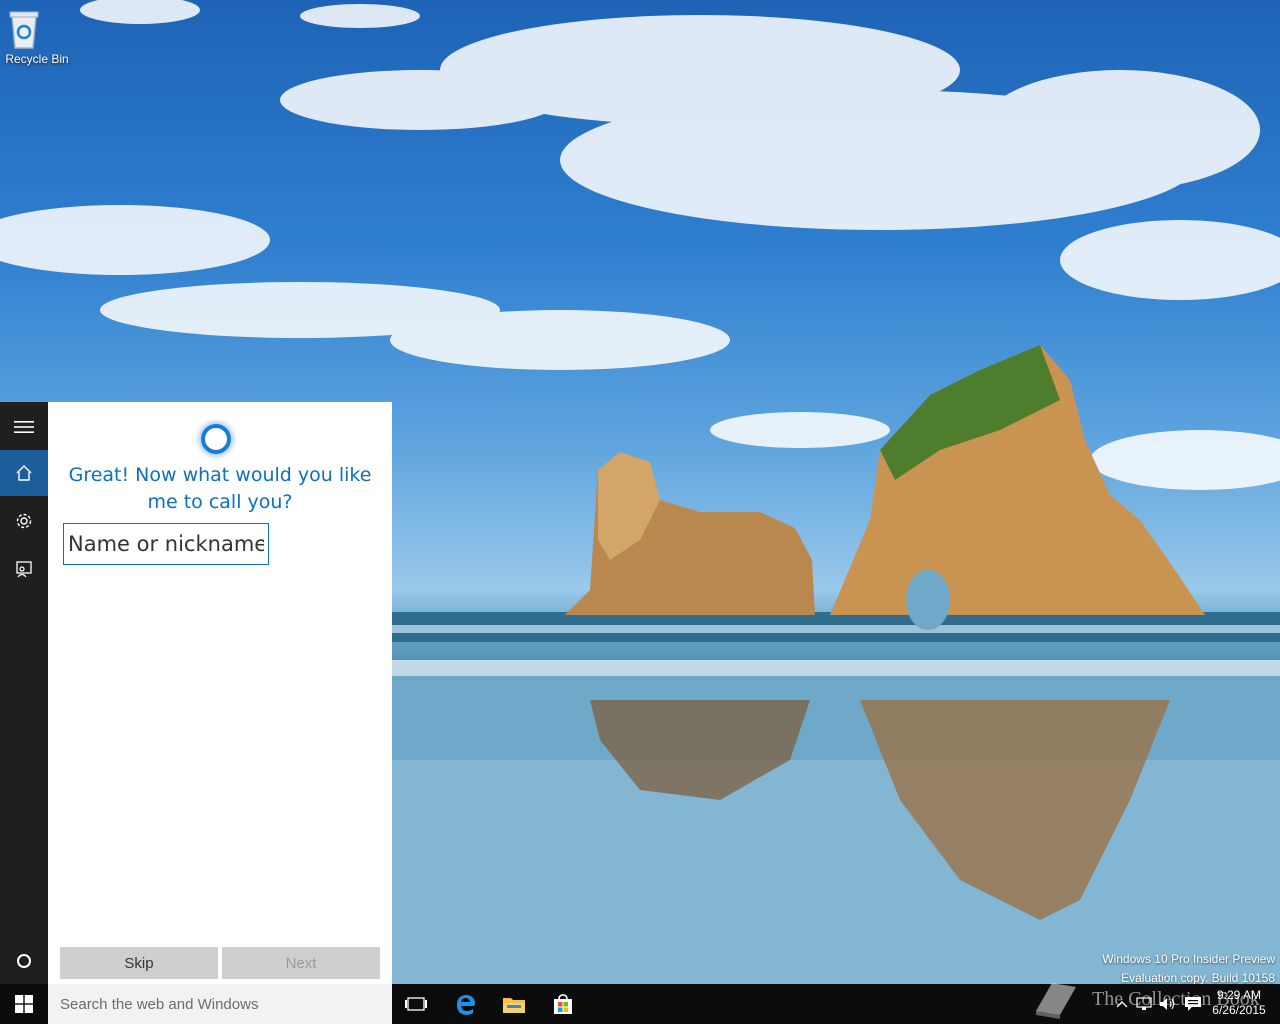 This screenshot has height=1024, width=1280. I want to click on task-view-button, so click(416, 1004).